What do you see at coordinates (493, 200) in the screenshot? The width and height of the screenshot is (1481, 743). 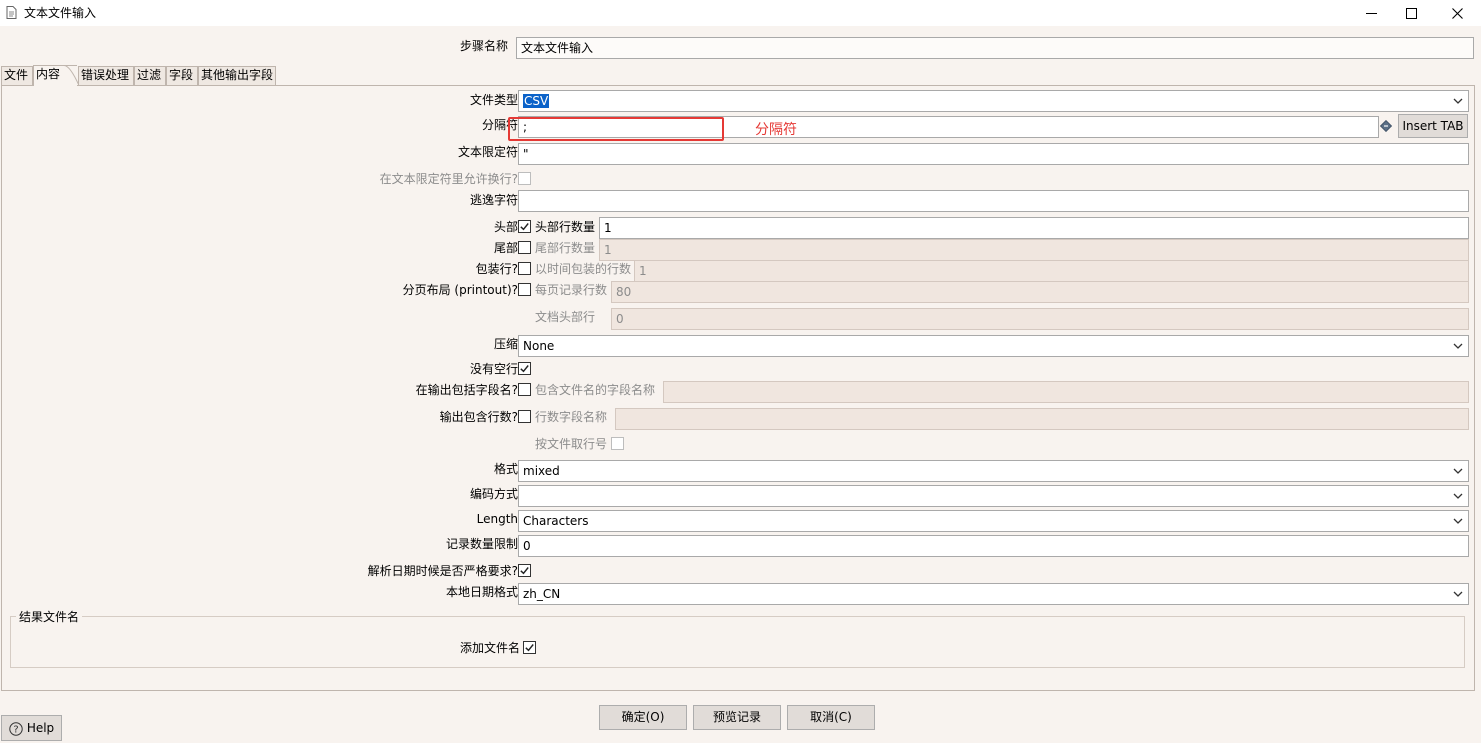 I see `escape-label: 逃逸字符` at bounding box center [493, 200].